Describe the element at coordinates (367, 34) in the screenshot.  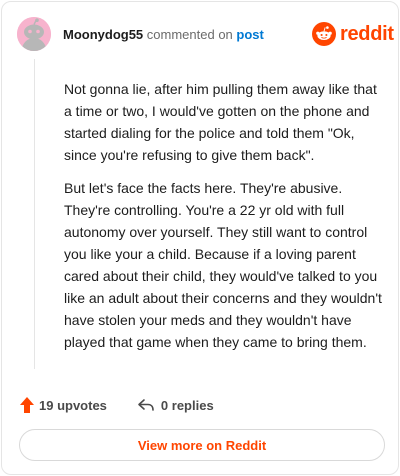
I see `reddit-wordmark: reddit` at that location.